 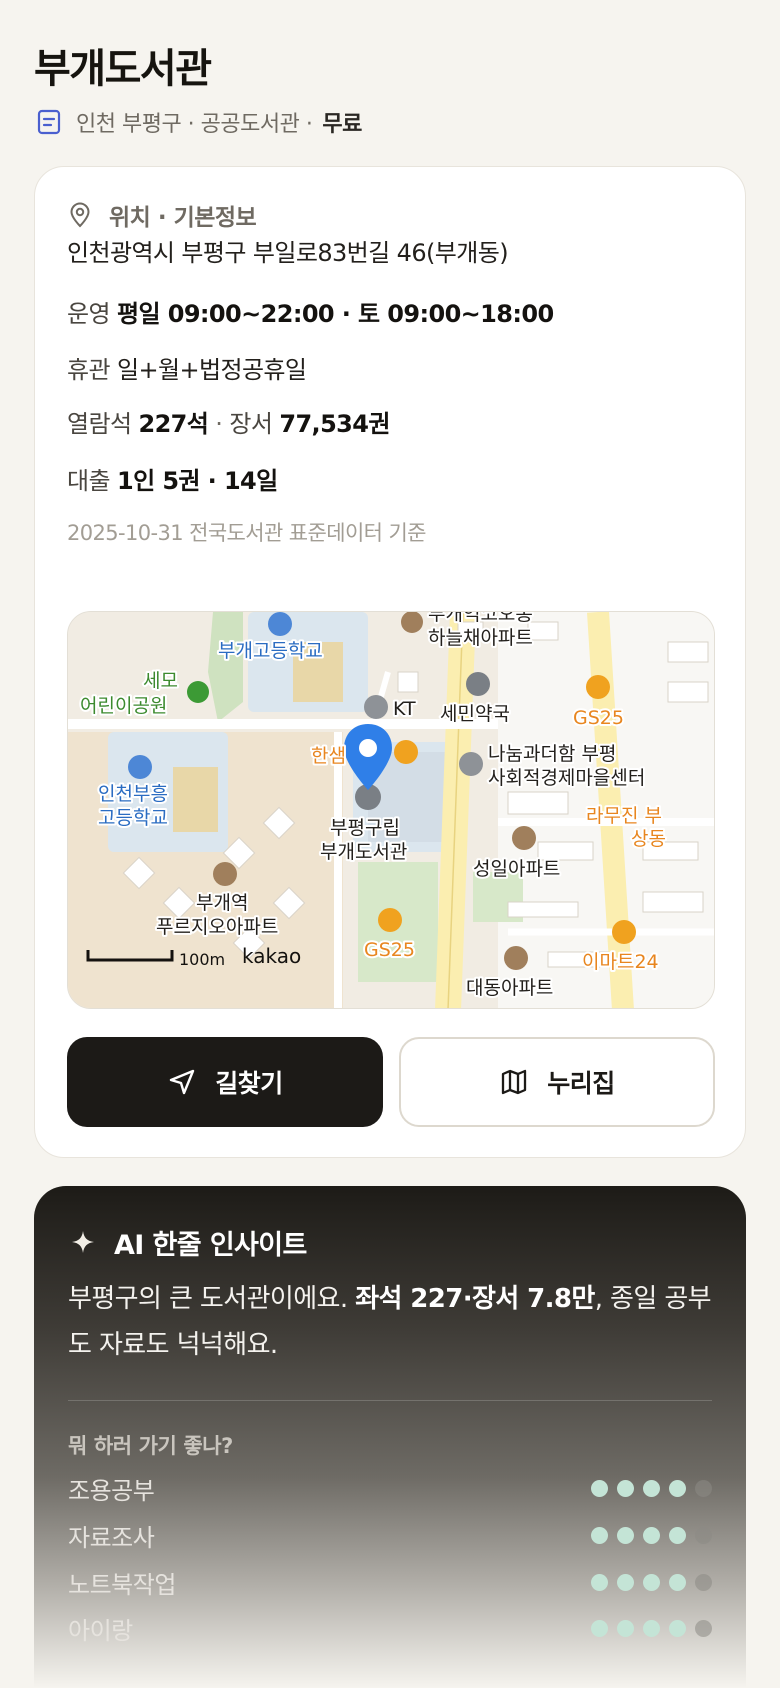 I want to click on sparkle-icon, so click(x=83, y=1242).